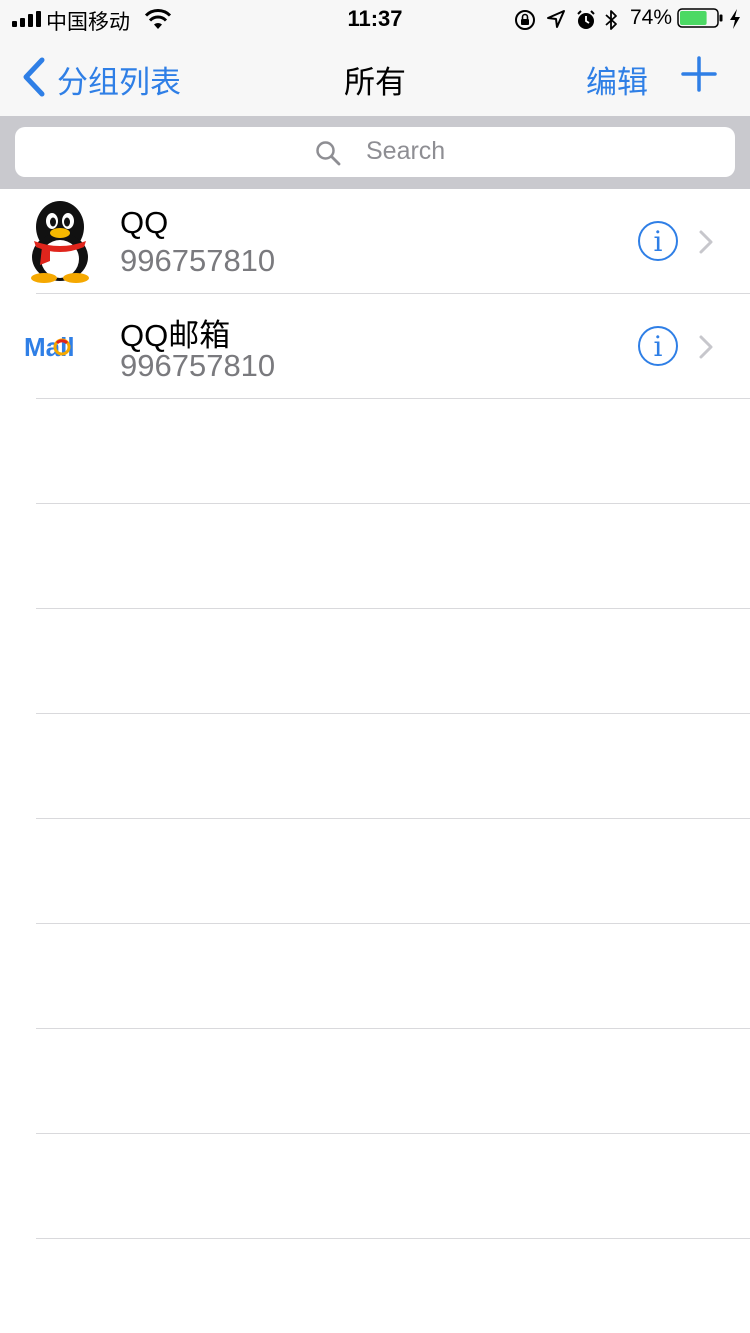  I want to click on svg-text: Mail, so click(49, 347).